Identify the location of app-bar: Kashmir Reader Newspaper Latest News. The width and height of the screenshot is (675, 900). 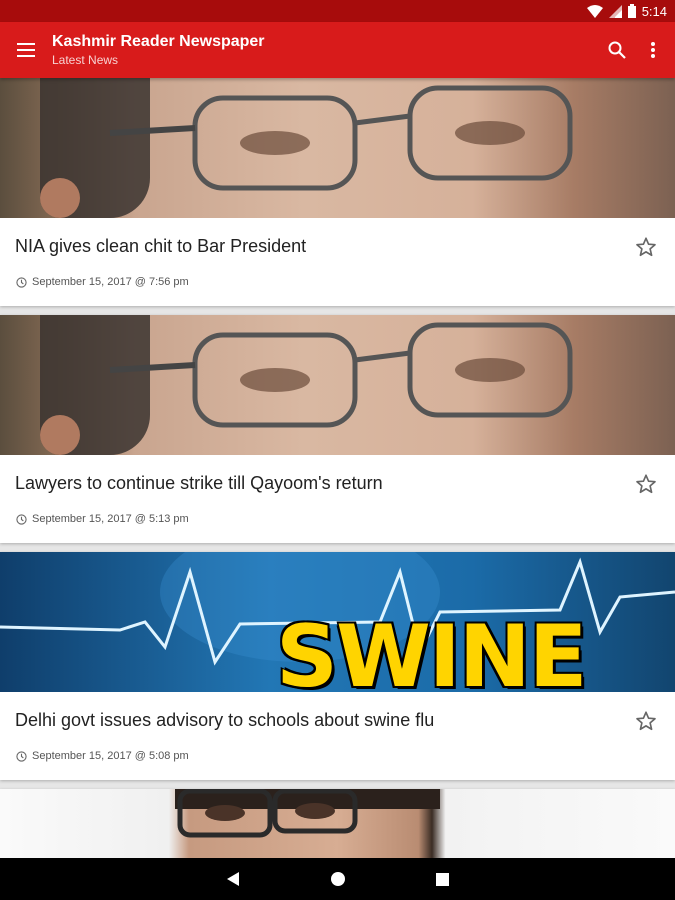
(337, 50).